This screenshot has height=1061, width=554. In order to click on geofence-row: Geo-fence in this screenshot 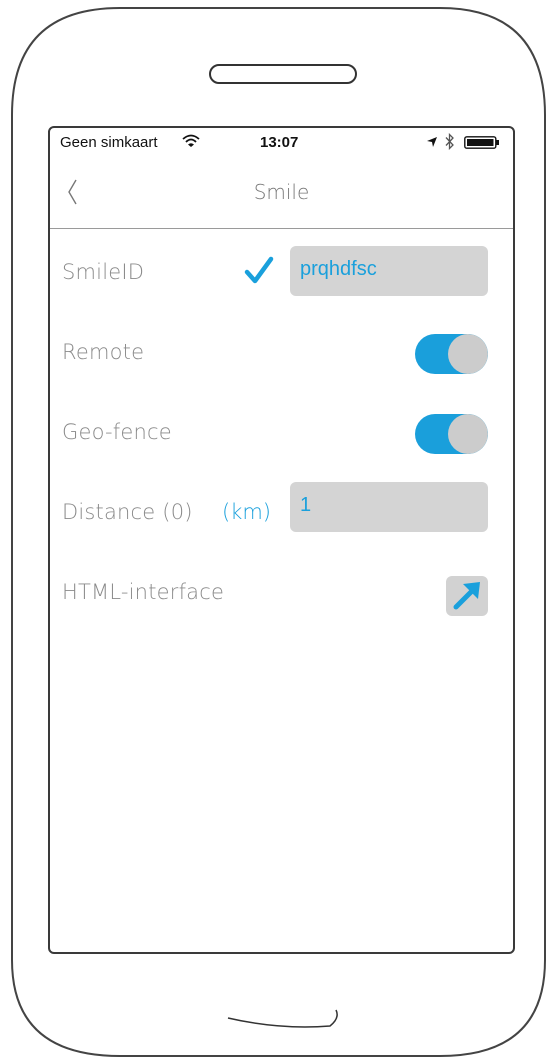, I will do `click(281, 434)`.